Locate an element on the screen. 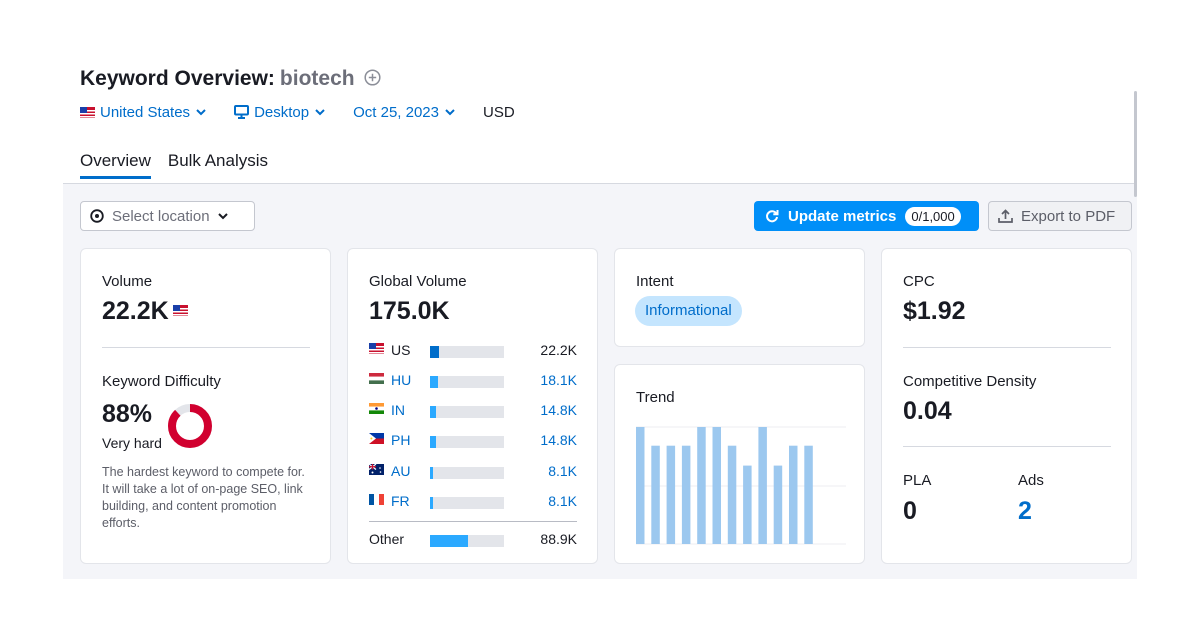  country-row-au: AU 8.1K is located at coordinates (473, 472).